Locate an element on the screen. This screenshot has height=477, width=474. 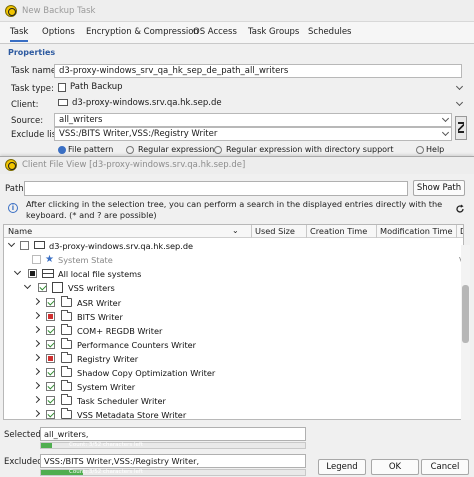
vertical-scrollbar is located at coordinates (465, 332).